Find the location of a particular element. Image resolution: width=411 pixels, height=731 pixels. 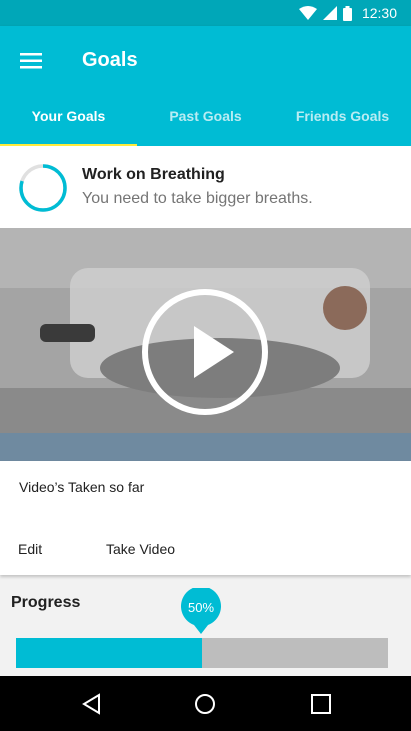

progress-bar is located at coordinates (202, 653).